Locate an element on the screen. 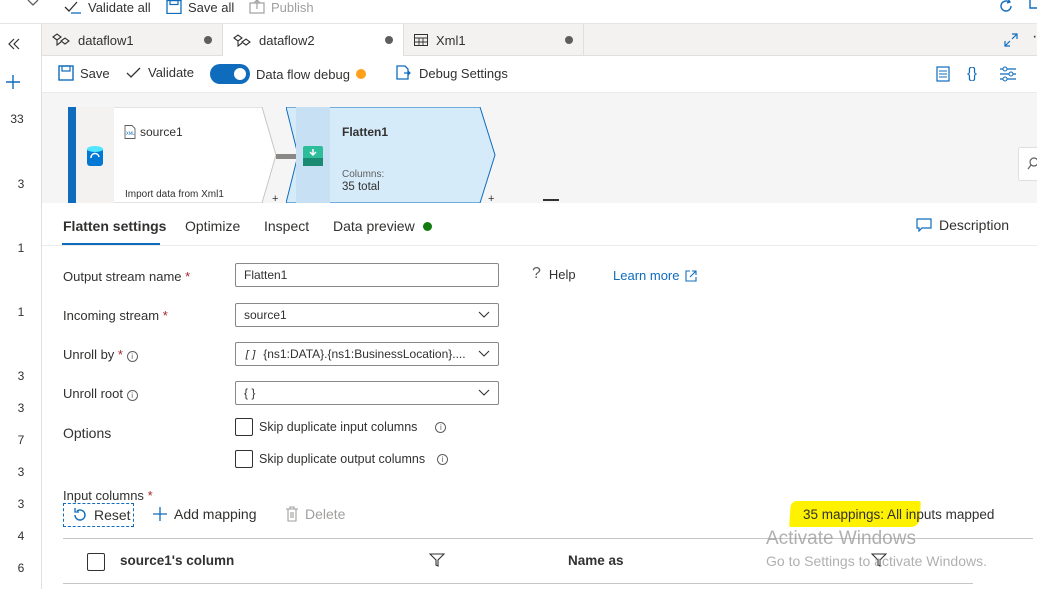  validate-all-button: Validate all is located at coordinates (107, 7).